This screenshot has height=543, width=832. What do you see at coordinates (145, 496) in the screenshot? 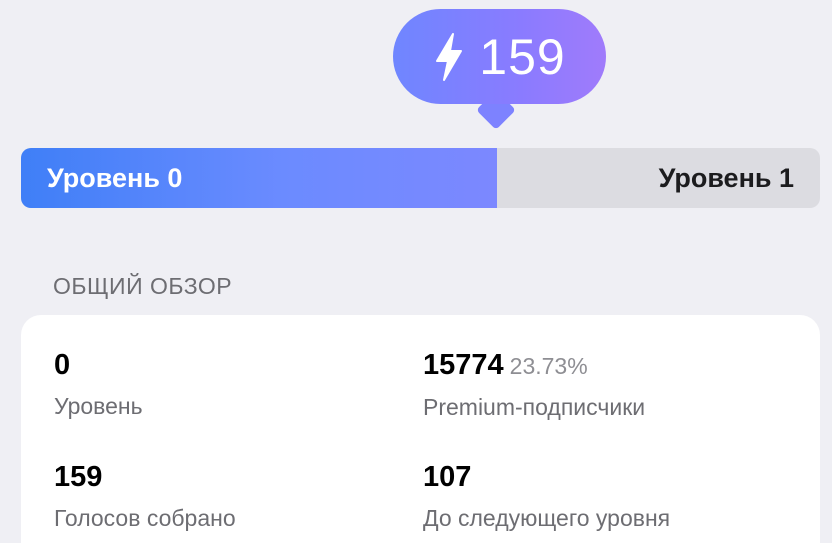
I see `stat-votes-collected: 159 Голосов собрано` at bounding box center [145, 496].